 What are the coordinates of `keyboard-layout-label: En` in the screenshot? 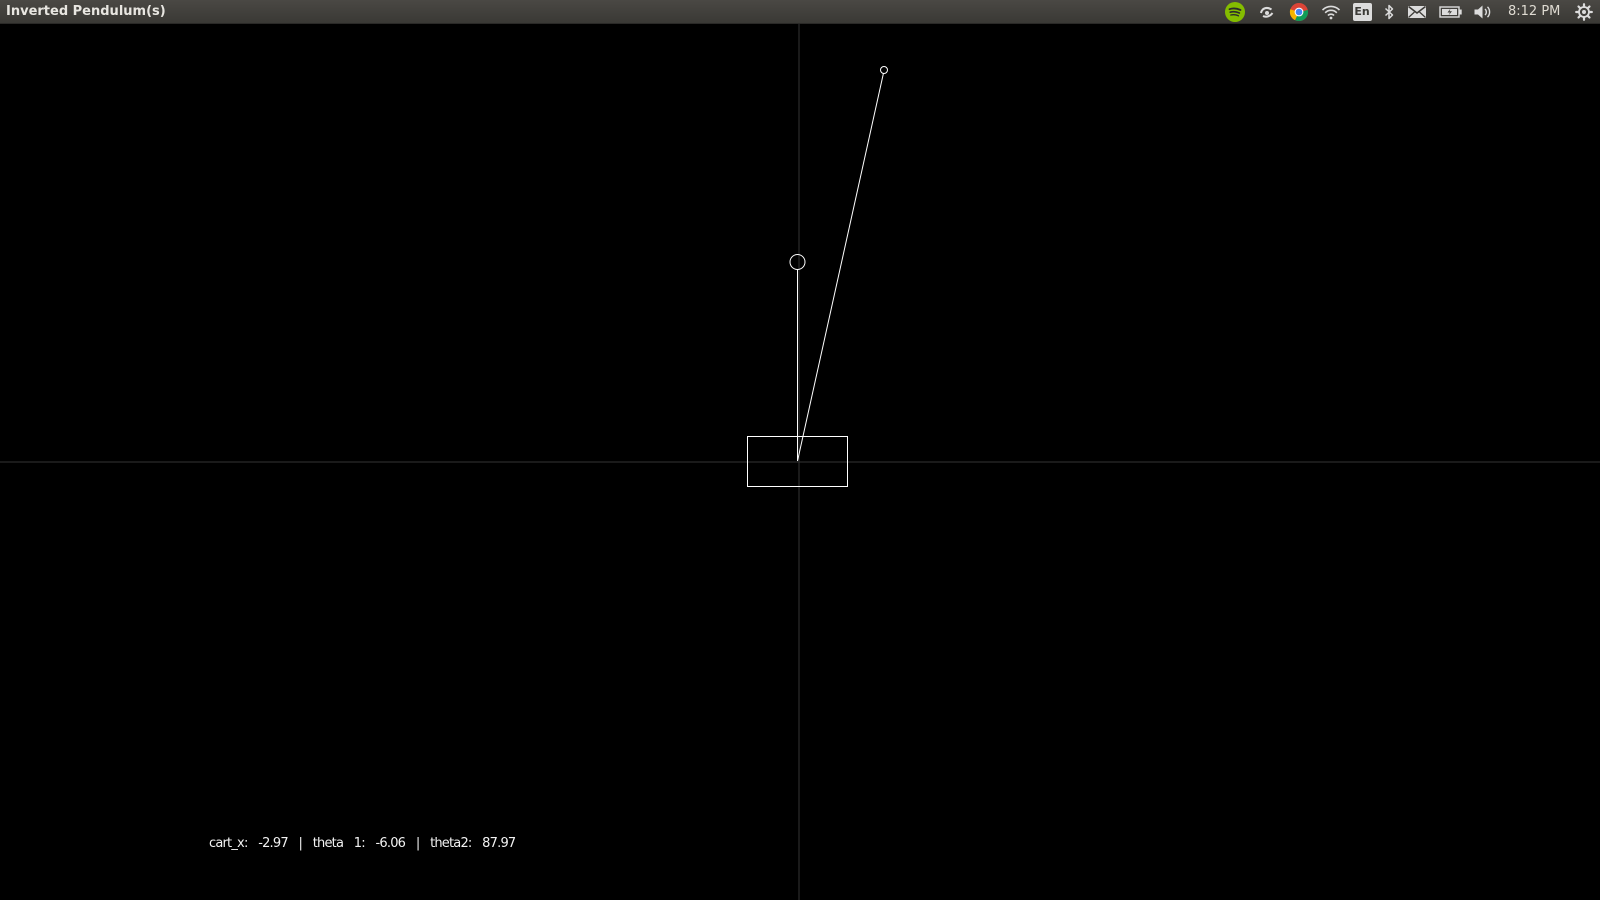 It's located at (1362, 12).